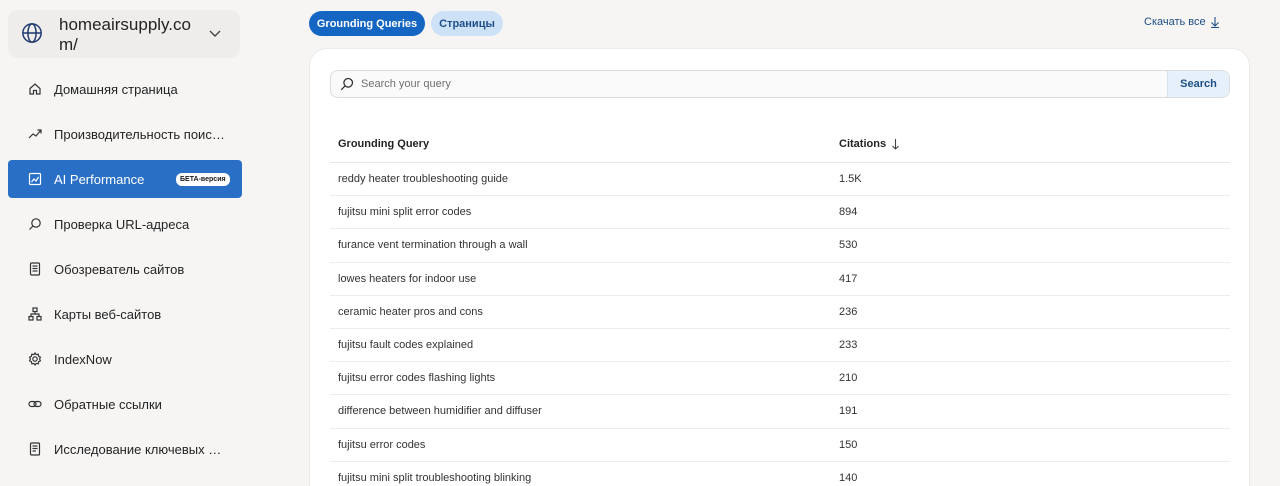 The height and width of the screenshot is (486, 1280). I want to click on document-list-icon, so click(35, 269).